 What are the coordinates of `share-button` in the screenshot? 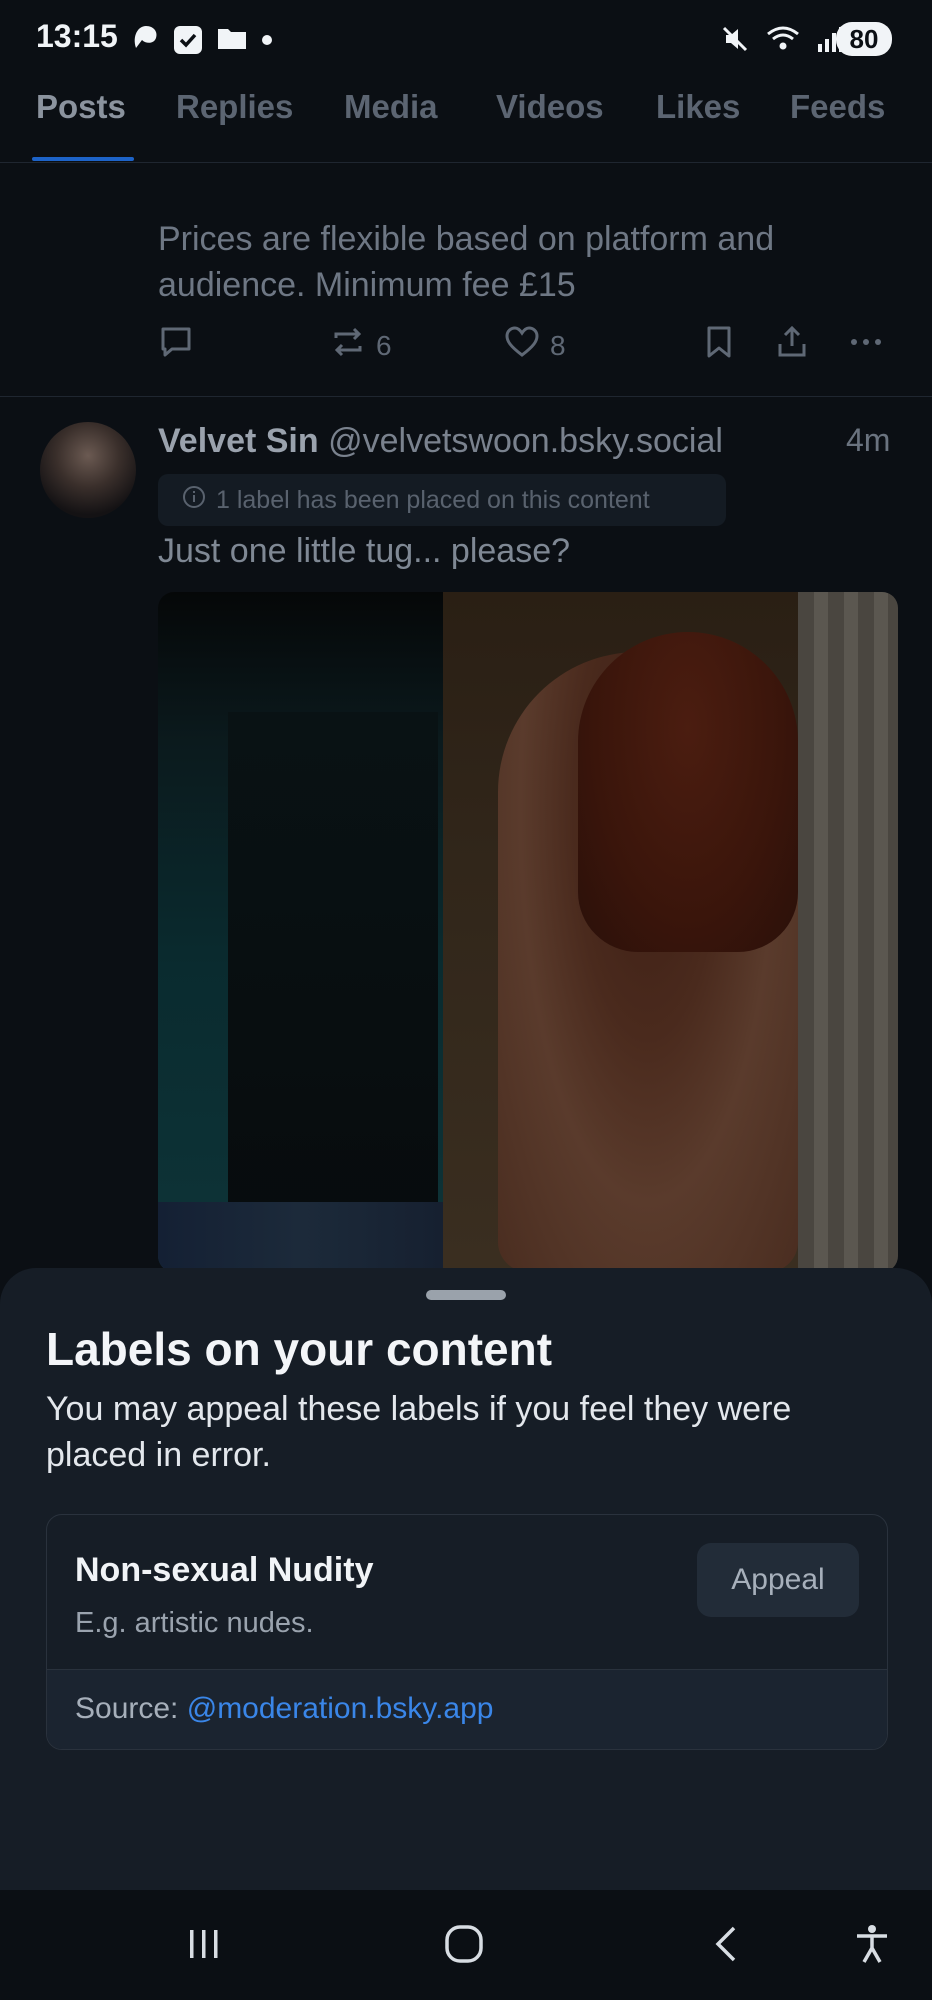 It's located at (792, 345).